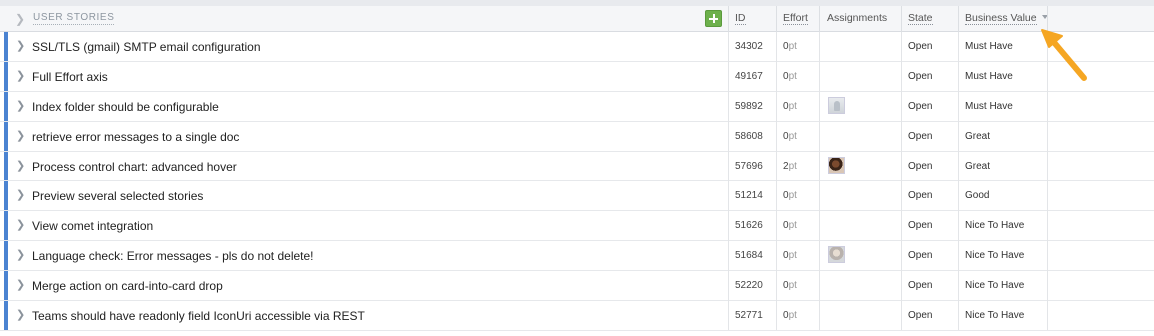  What do you see at coordinates (749, 166) in the screenshot?
I see `story-id: 57696` at bounding box center [749, 166].